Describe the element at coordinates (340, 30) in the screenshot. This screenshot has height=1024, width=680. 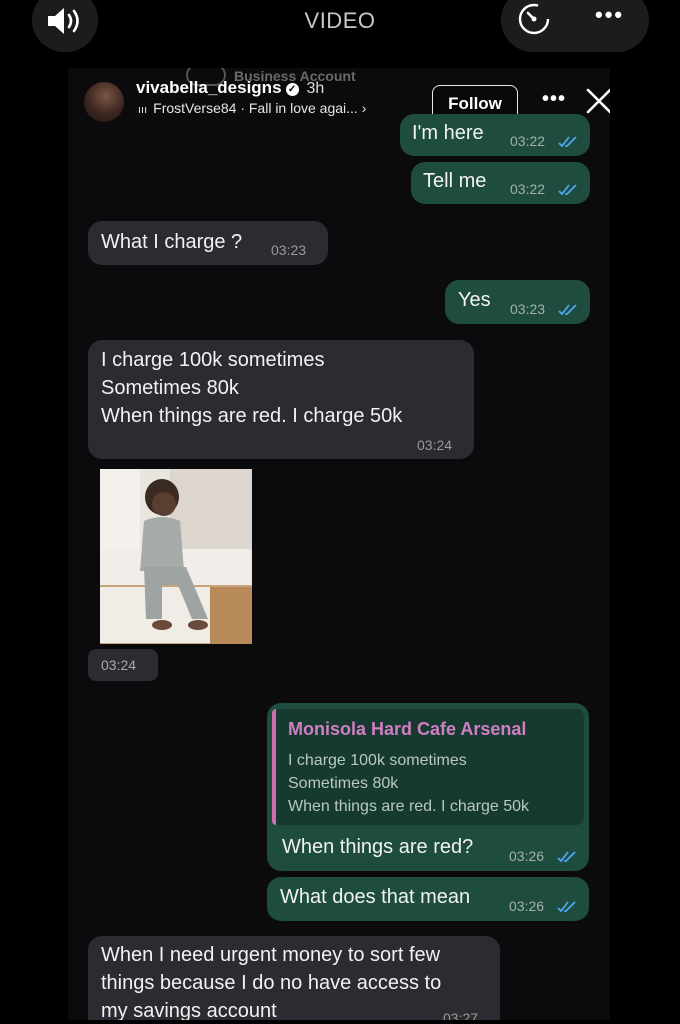
I see `top-bar: VIDEO •••` at that location.